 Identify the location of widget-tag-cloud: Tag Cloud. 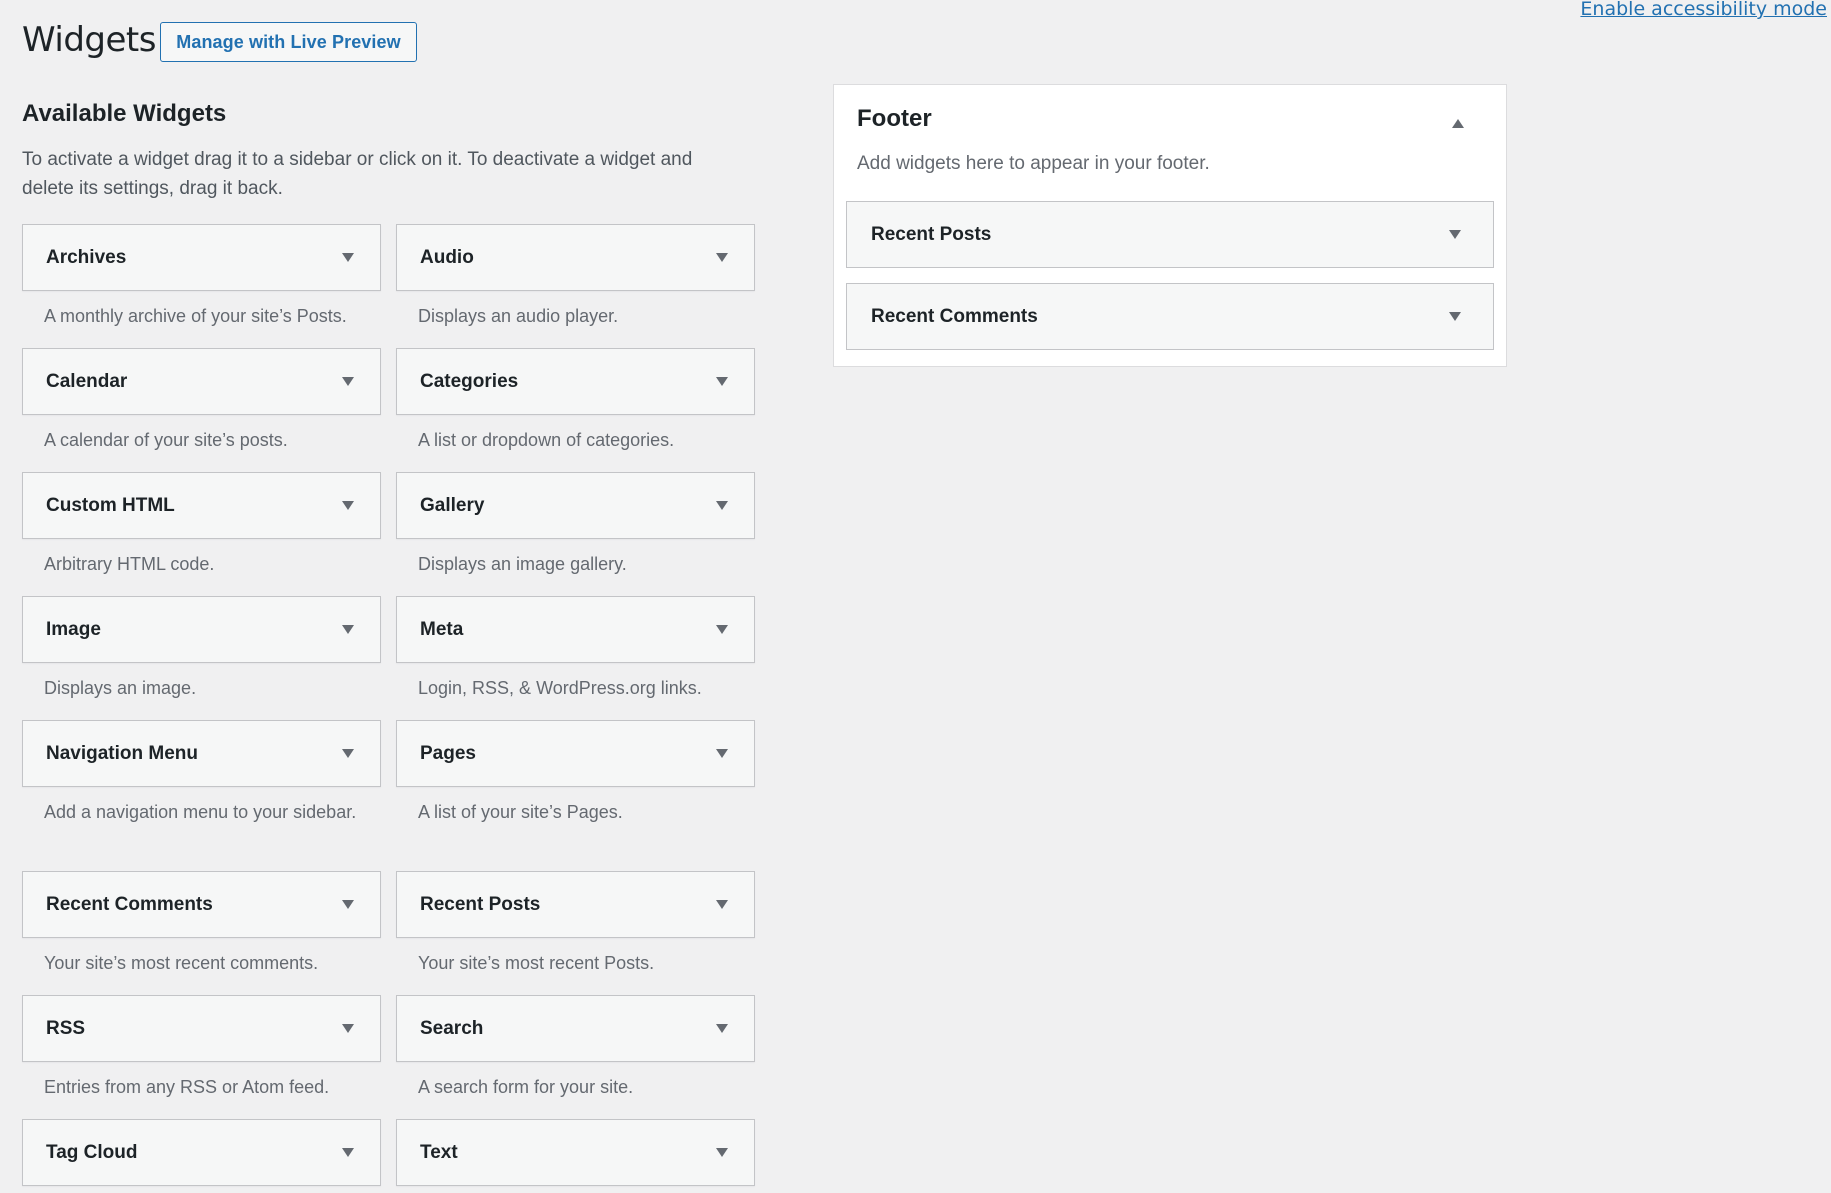
(201, 1152).